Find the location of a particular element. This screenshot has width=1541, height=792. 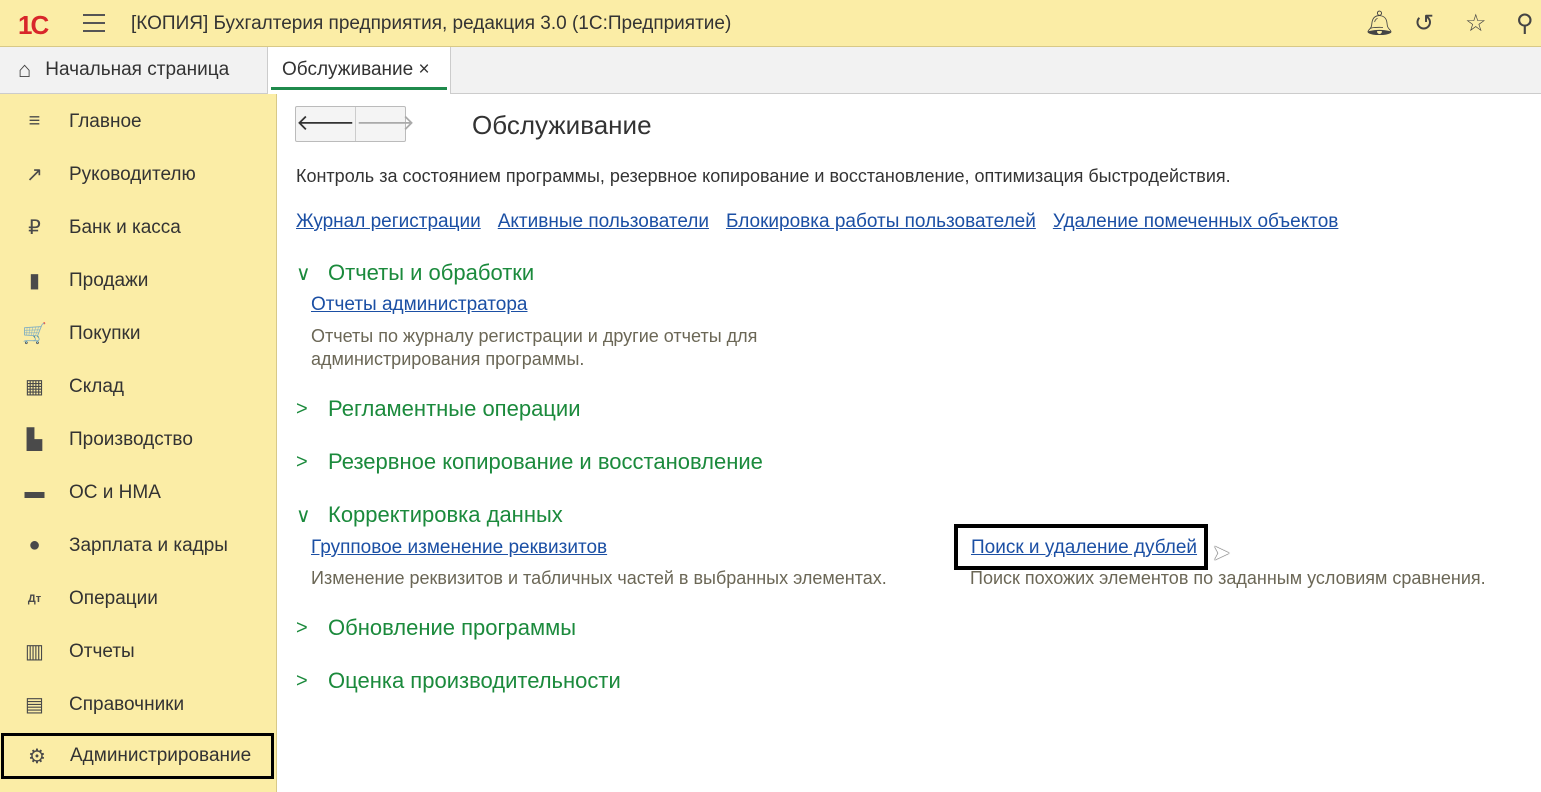

home-icon: ⌂ is located at coordinates (25, 69).